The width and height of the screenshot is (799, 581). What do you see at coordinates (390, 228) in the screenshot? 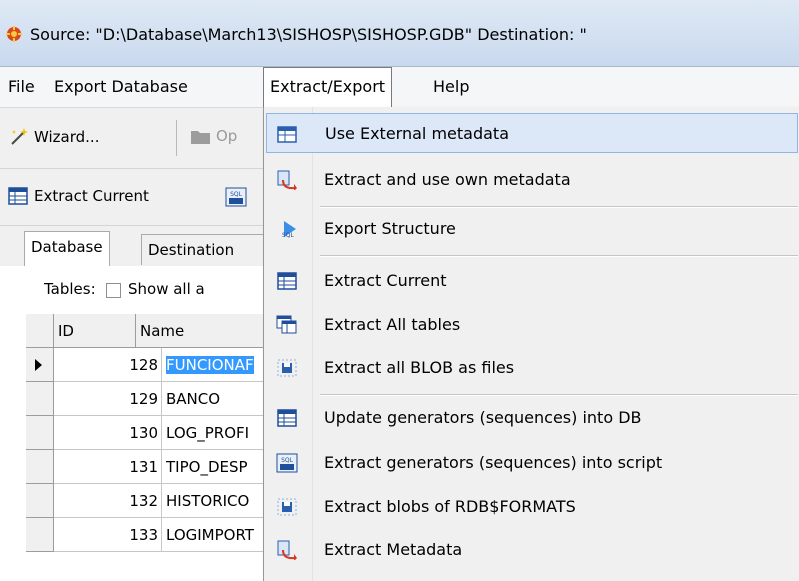
I see `menu-item-label: Export Structure` at bounding box center [390, 228].